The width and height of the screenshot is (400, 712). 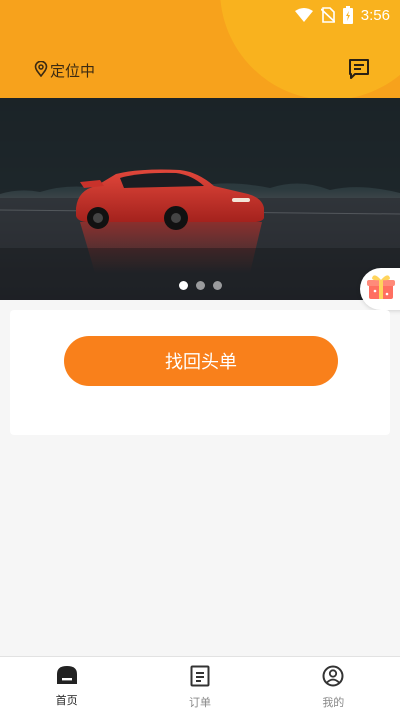 I want to click on nav-orders-label: 订单, so click(x=199, y=702).